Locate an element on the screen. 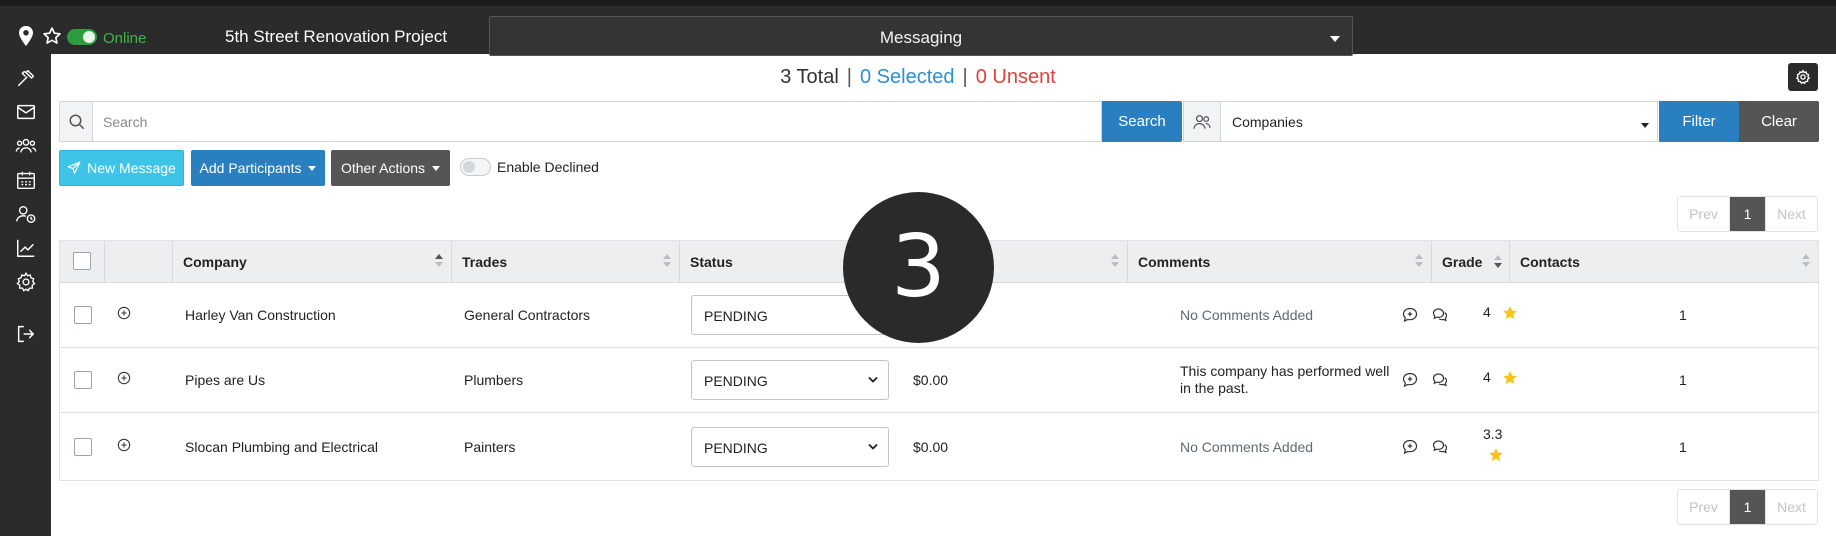  module-select: Messaging is located at coordinates (921, 36).